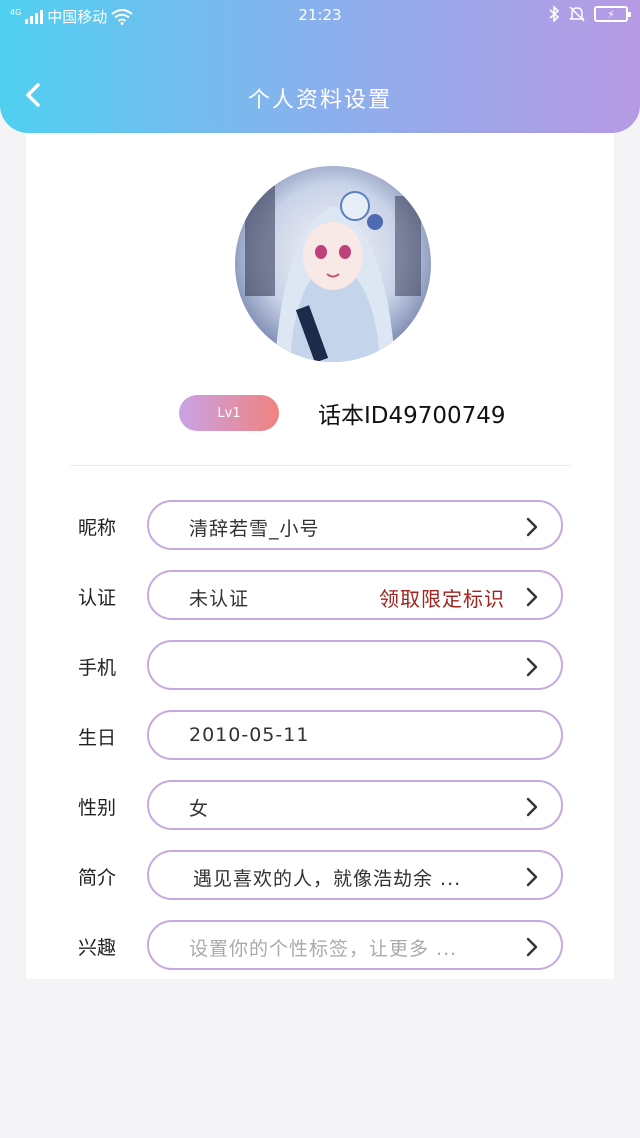  I want to click on status-time: 21:23, so click(320, 15).